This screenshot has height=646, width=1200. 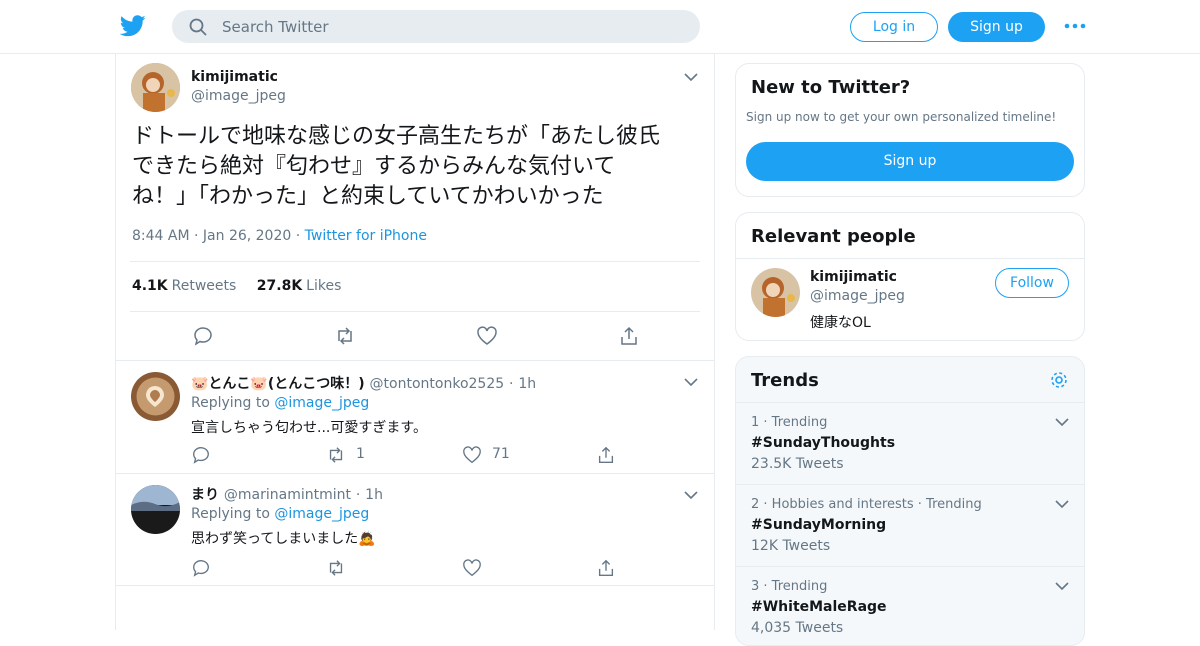 What do you see at coordinates (198, 27) in the screenshot?
I see `search-icon` at bounding box center [198, 27].